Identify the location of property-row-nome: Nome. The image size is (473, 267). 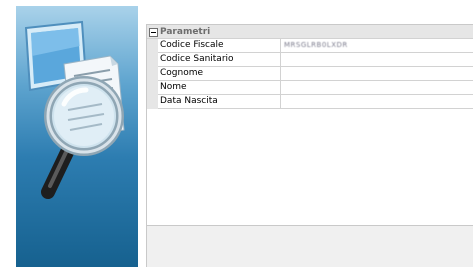
(310, 88).